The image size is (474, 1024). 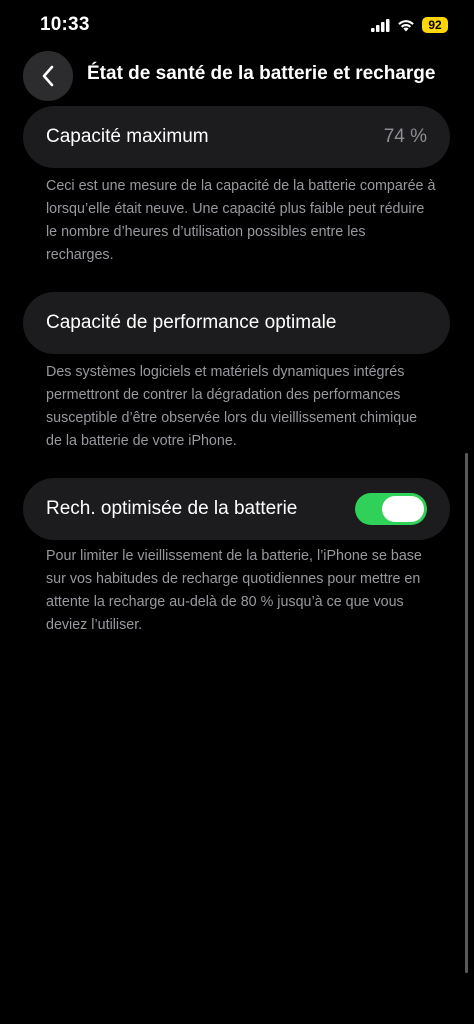 What do you see at coordinates (435, 25) in the screenshot?
I see `battery-icon: 92` at bounding box center [435, 25].